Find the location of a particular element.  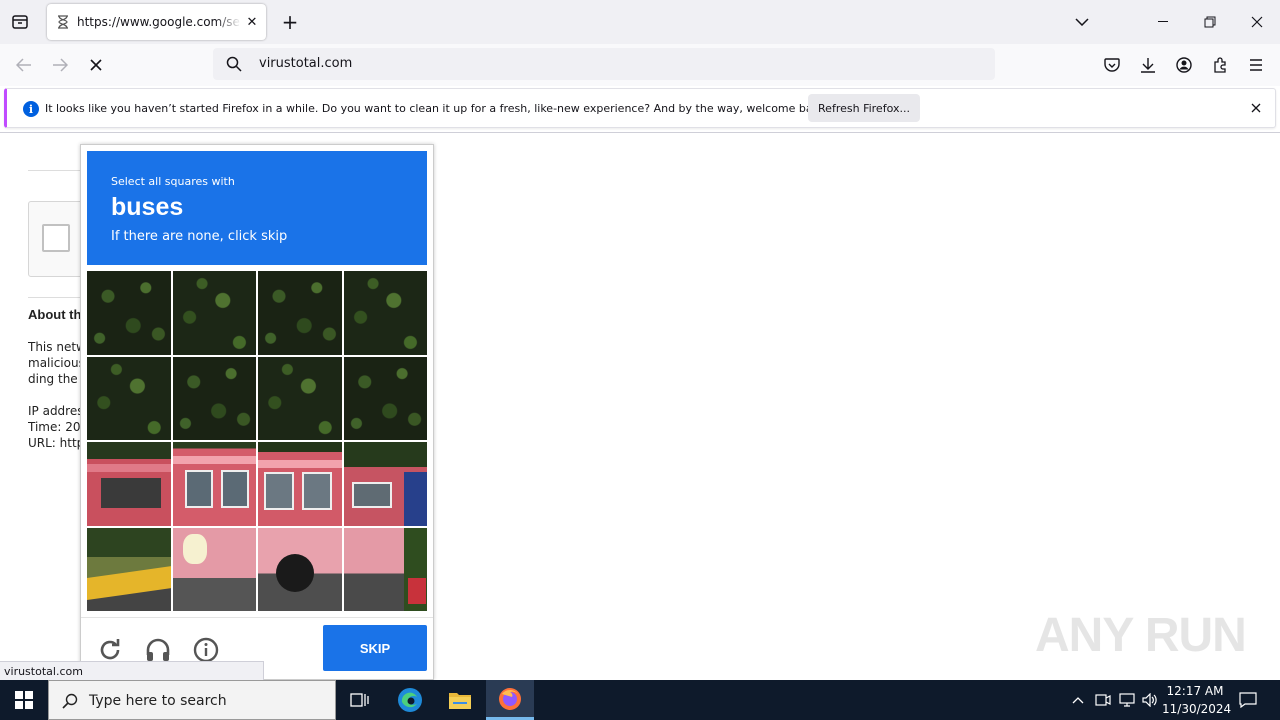

back-icon is located at coordinates (24, 65).